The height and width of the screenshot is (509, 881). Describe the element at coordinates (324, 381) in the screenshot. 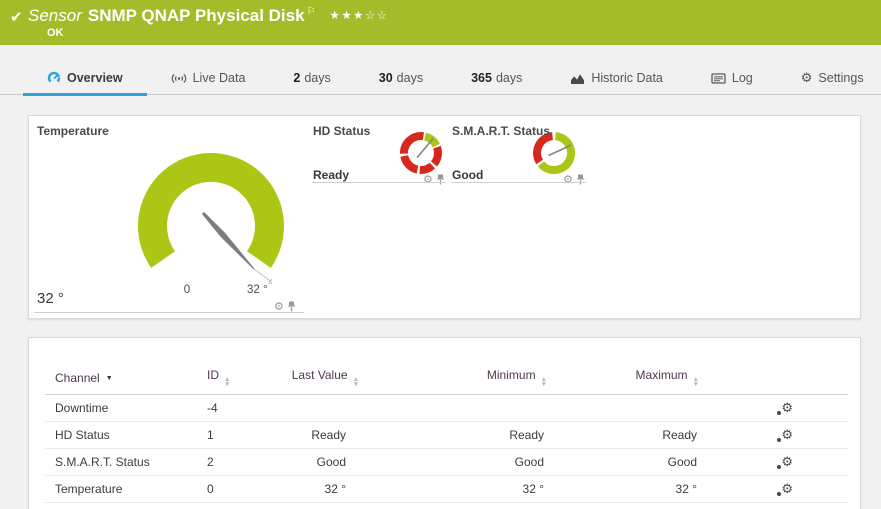

I see `column-header-last-value: Last Value ▲ ▼` at that location.